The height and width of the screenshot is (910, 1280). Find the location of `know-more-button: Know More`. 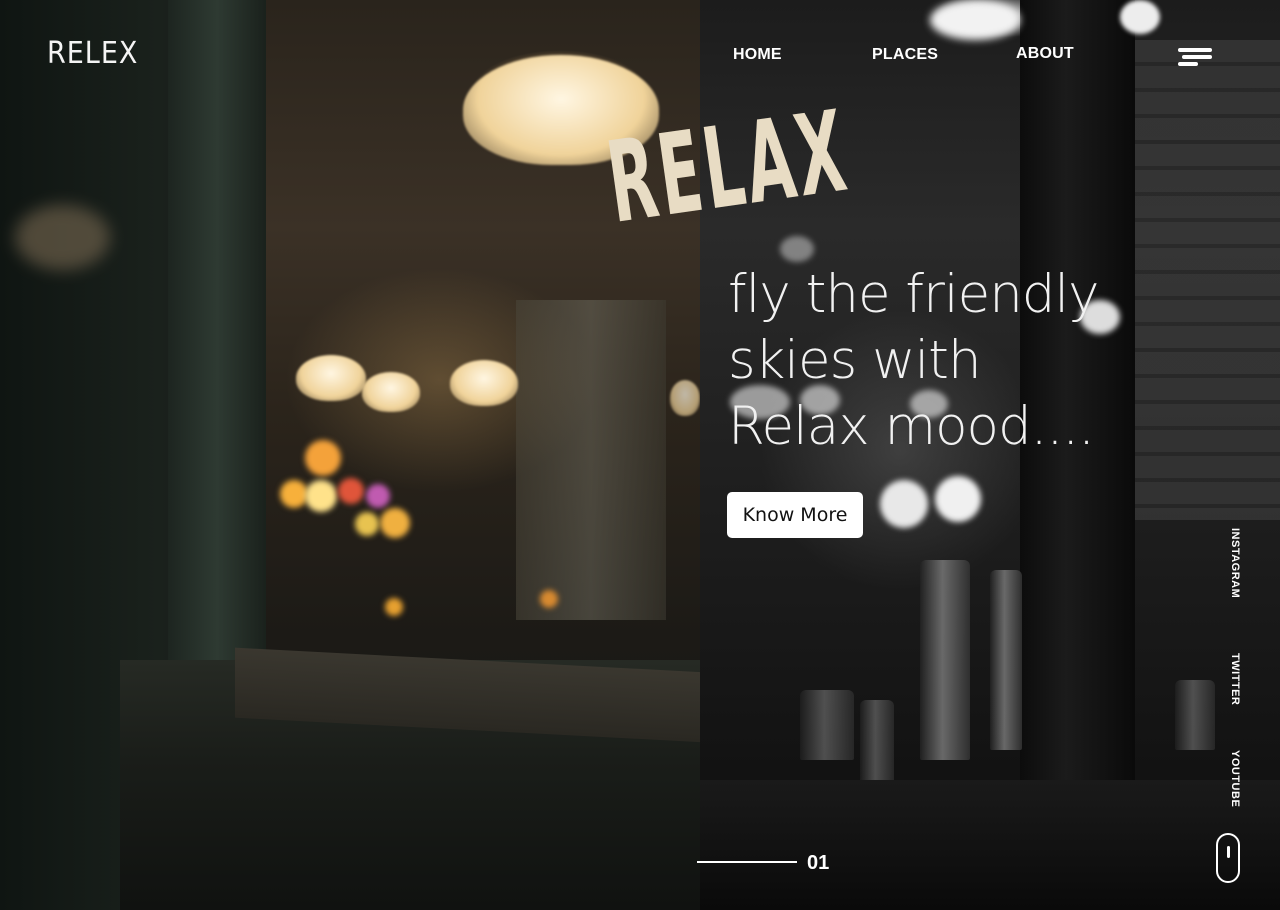

know-more-button: Know More is located at coordinates (795, 515).